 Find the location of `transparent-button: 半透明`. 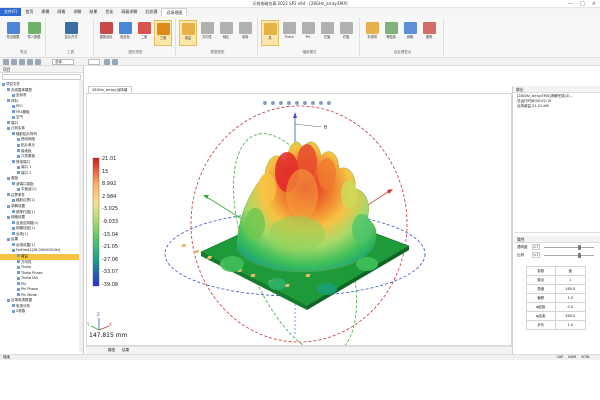

transparent-button: 半透明 is located at coordinates (372, 33).